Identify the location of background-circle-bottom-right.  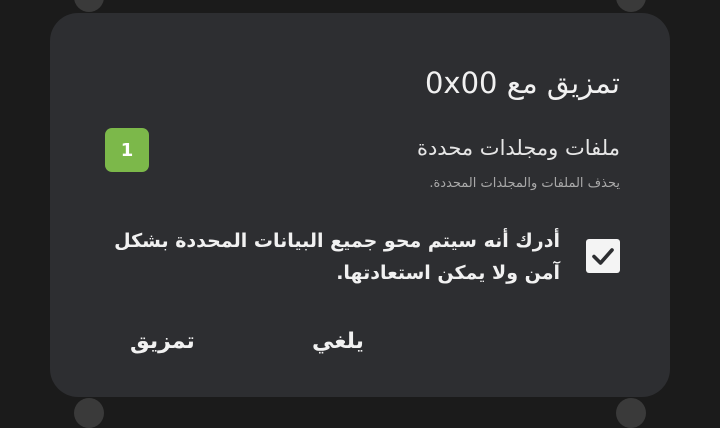
(631, 413).